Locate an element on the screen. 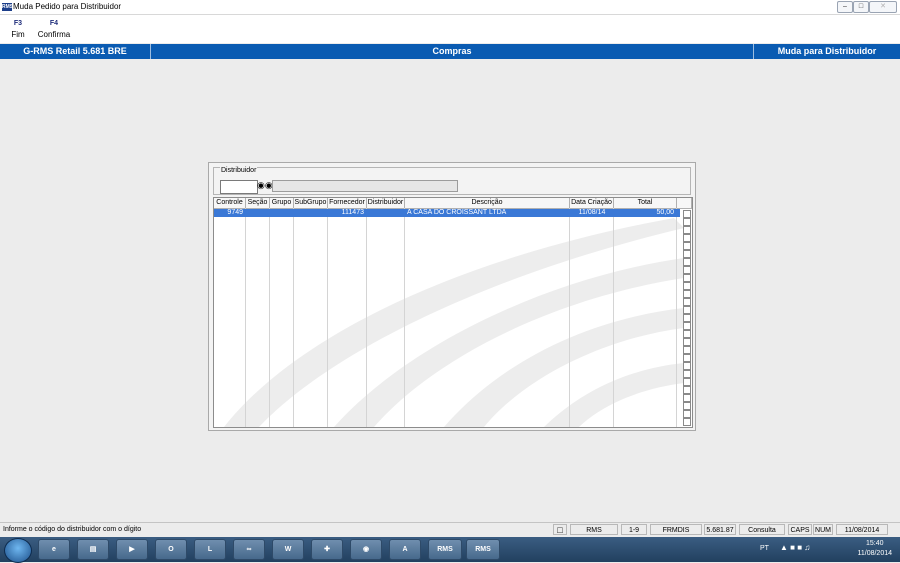  cell-total: 50,00 is located at coordinates (665, 212).